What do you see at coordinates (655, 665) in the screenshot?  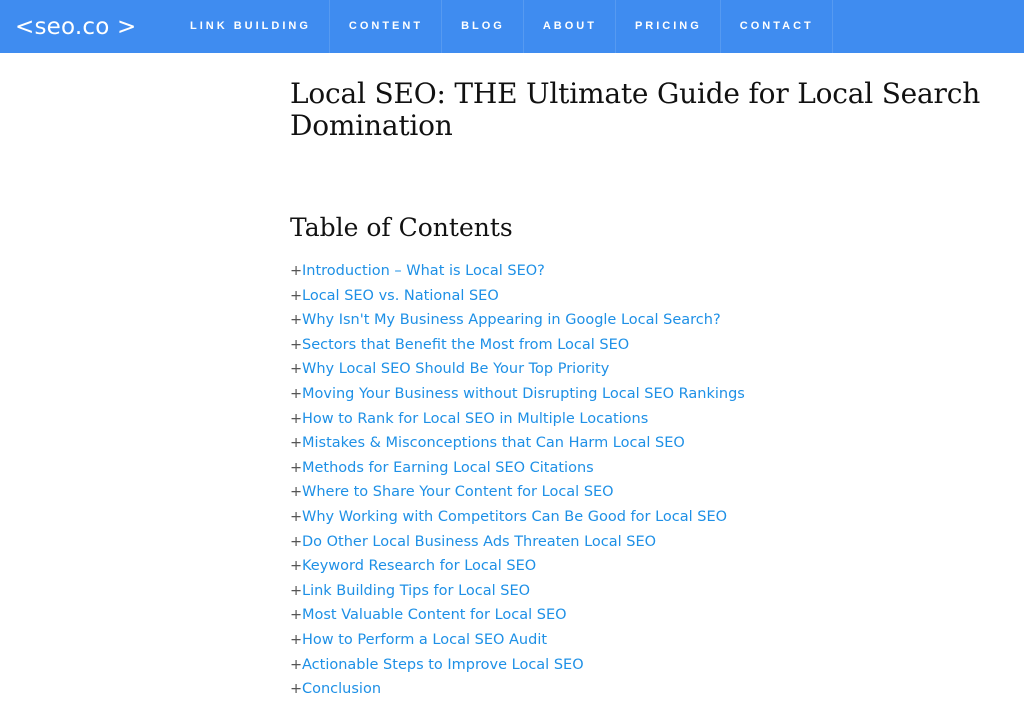 I see `toc-item: +Actionable Steps to Improve Local SEO` at bounding box center [655, 665].